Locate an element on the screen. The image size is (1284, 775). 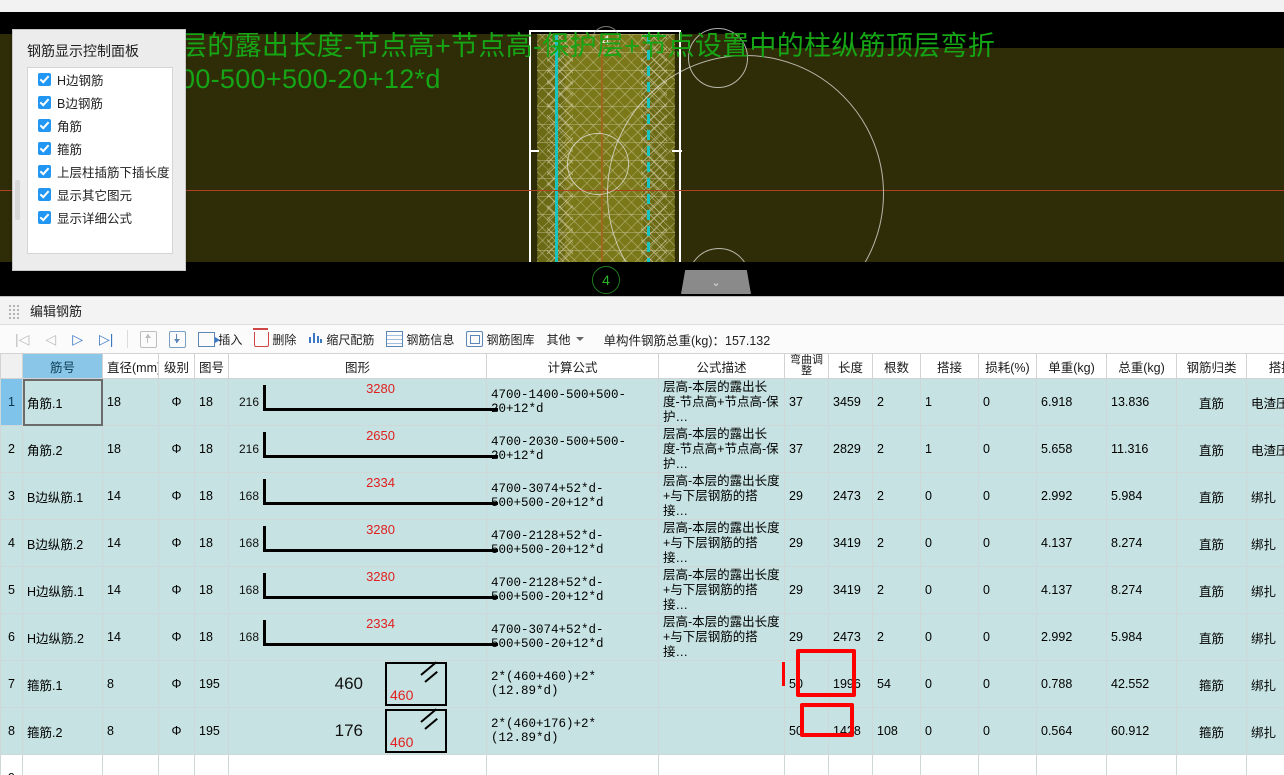
rebar-info-button: 钢筋信息 is located at coordinates (420, 339).